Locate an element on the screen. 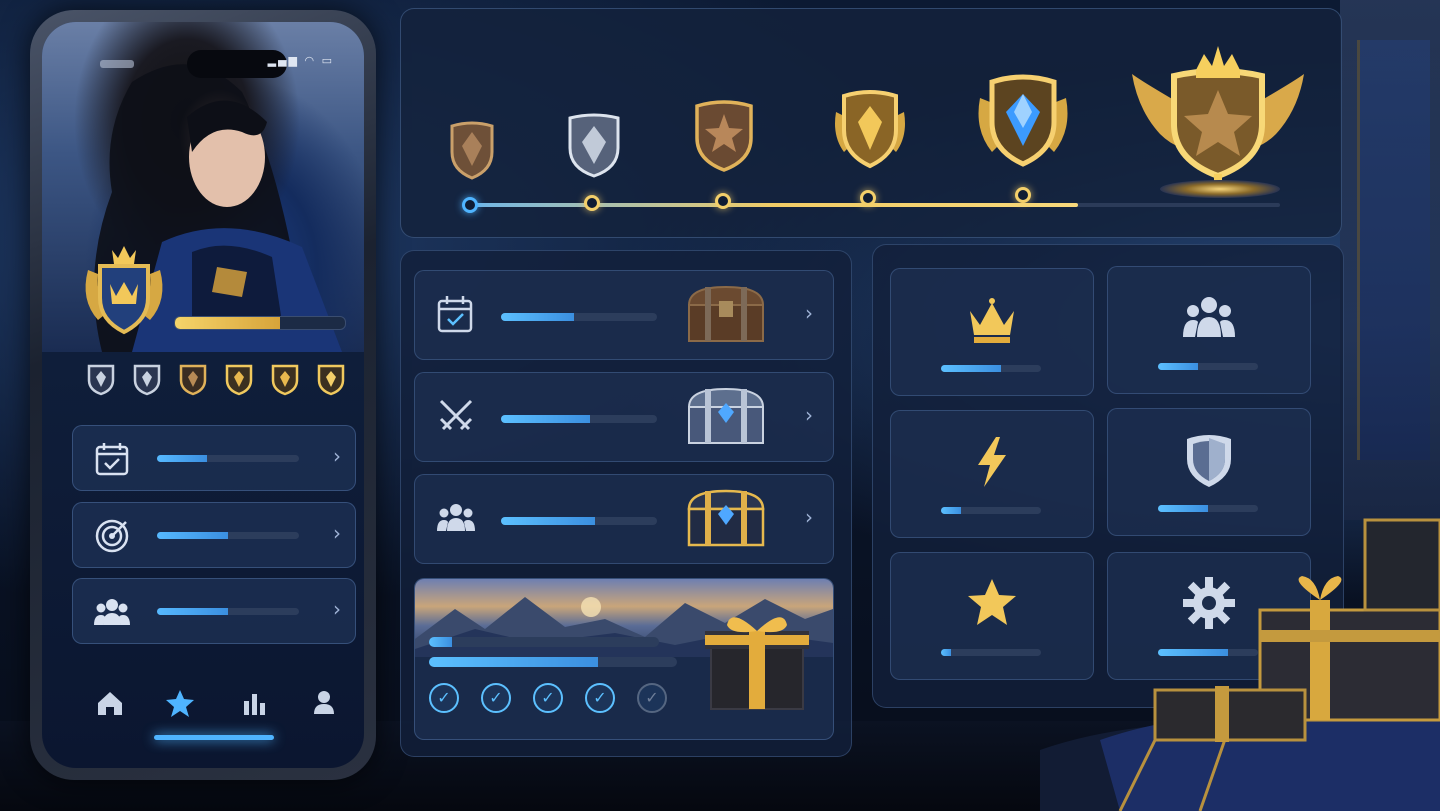 The height and width of the screenshot is (811, 1440). silver-chest-icon is located at coordinates (726, 415).